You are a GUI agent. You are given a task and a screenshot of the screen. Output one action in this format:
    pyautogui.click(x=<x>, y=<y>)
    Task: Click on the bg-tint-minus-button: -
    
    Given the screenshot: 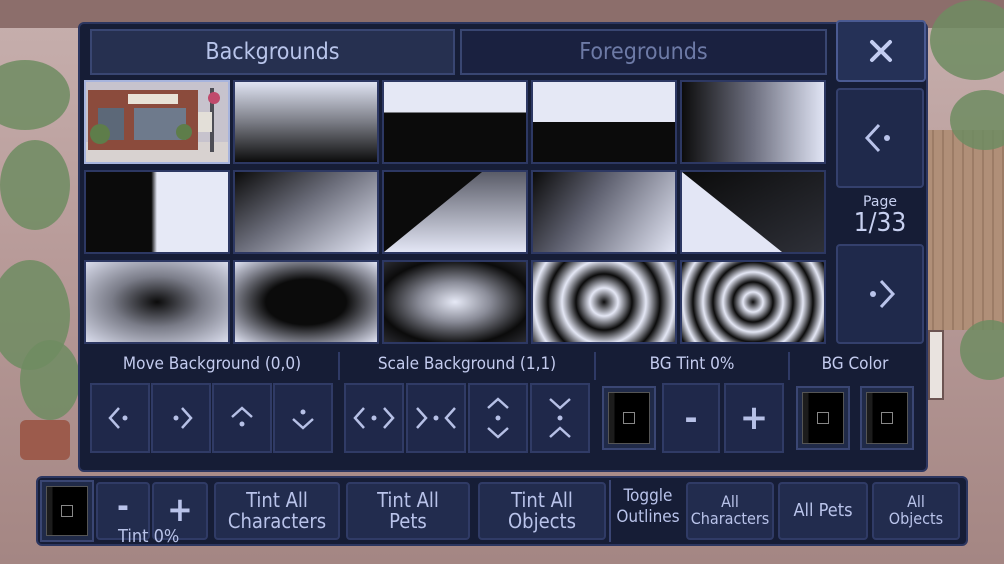 What is the action you would take?
    pyautogui.click(x=691, y=418)
    